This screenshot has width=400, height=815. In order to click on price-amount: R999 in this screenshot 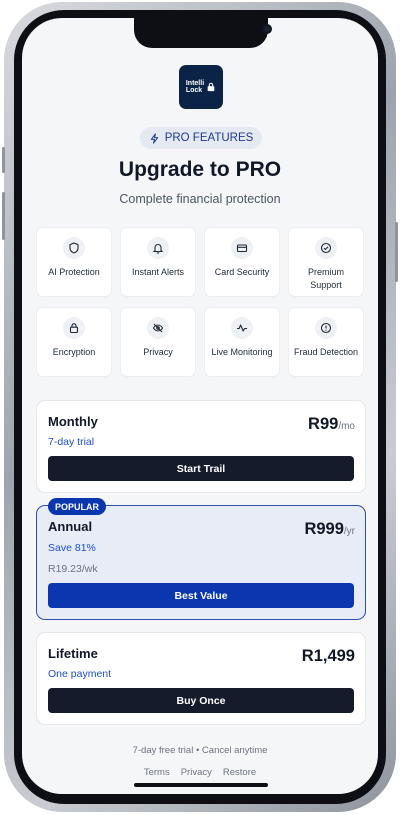, I will do `click(324, 529)`.